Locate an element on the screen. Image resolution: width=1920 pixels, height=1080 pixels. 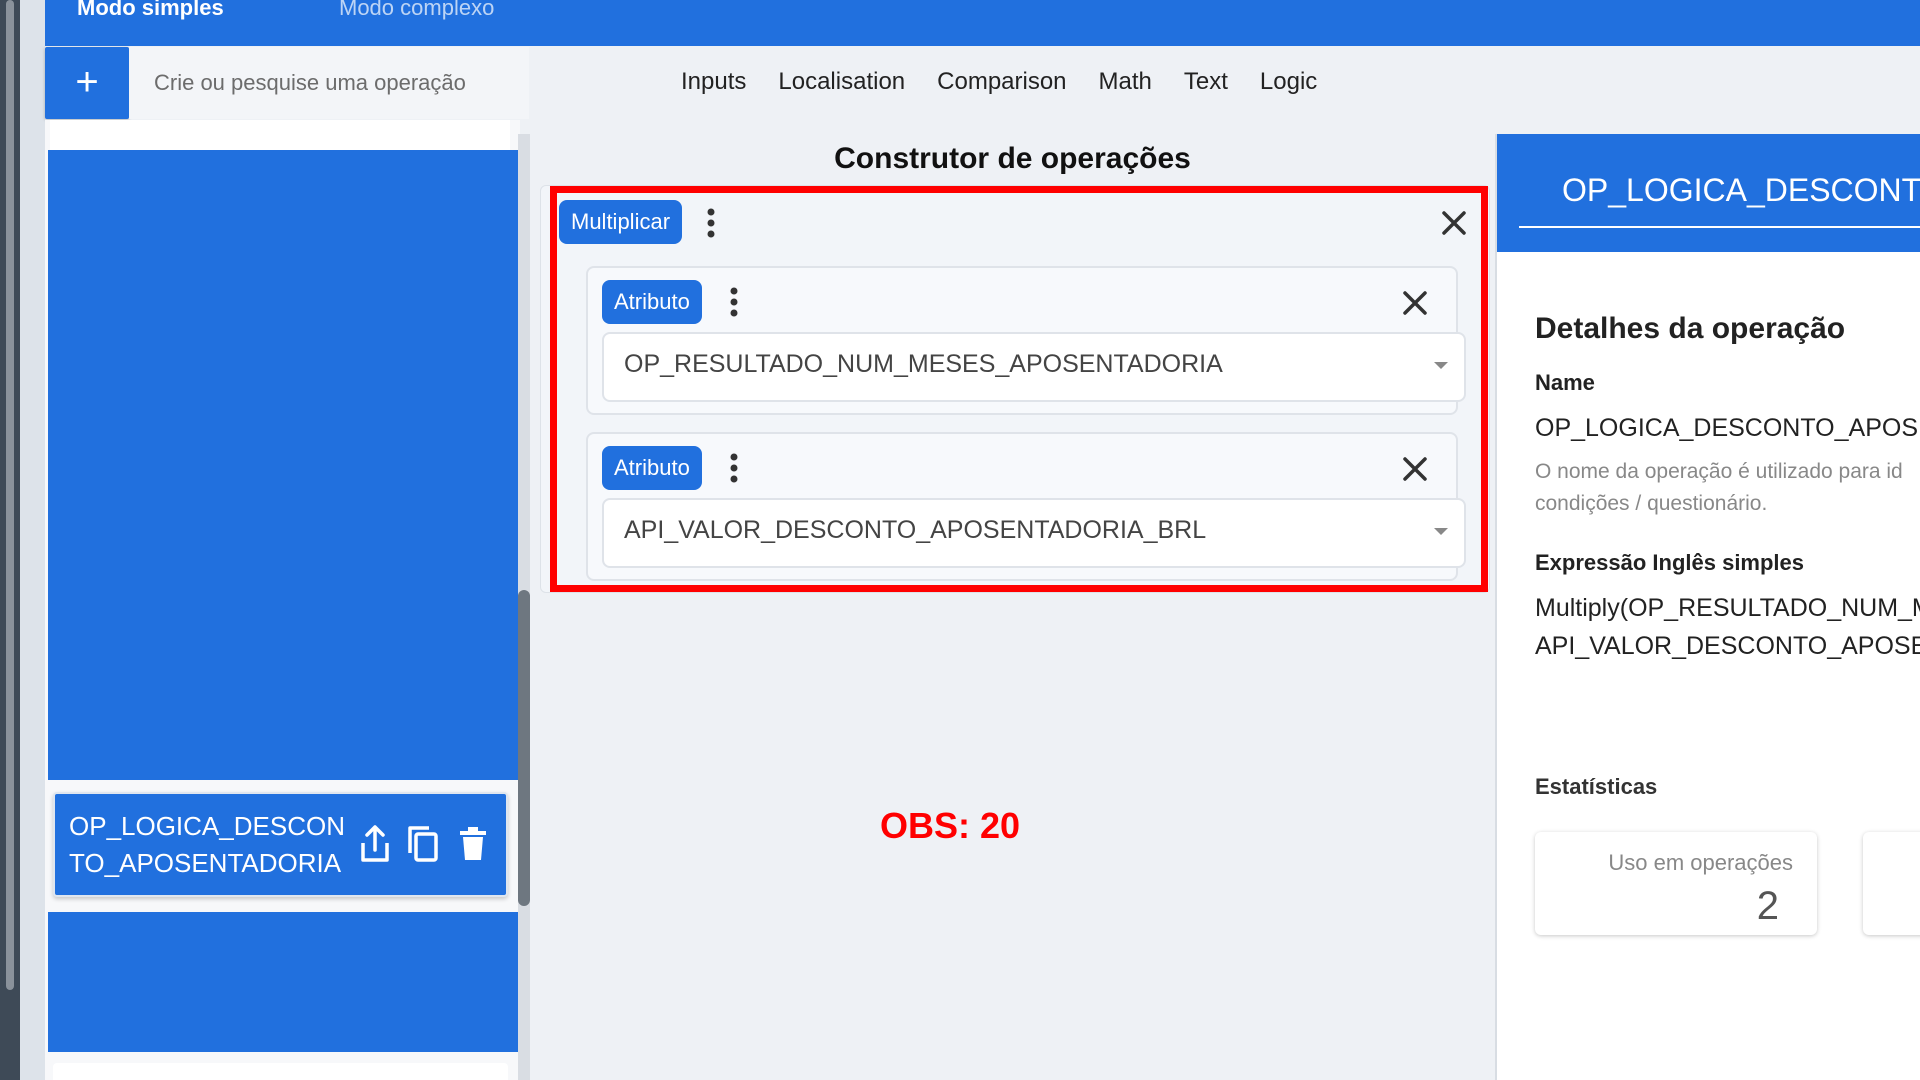
category-logic: Logic is located at coordinates (1288, 82).